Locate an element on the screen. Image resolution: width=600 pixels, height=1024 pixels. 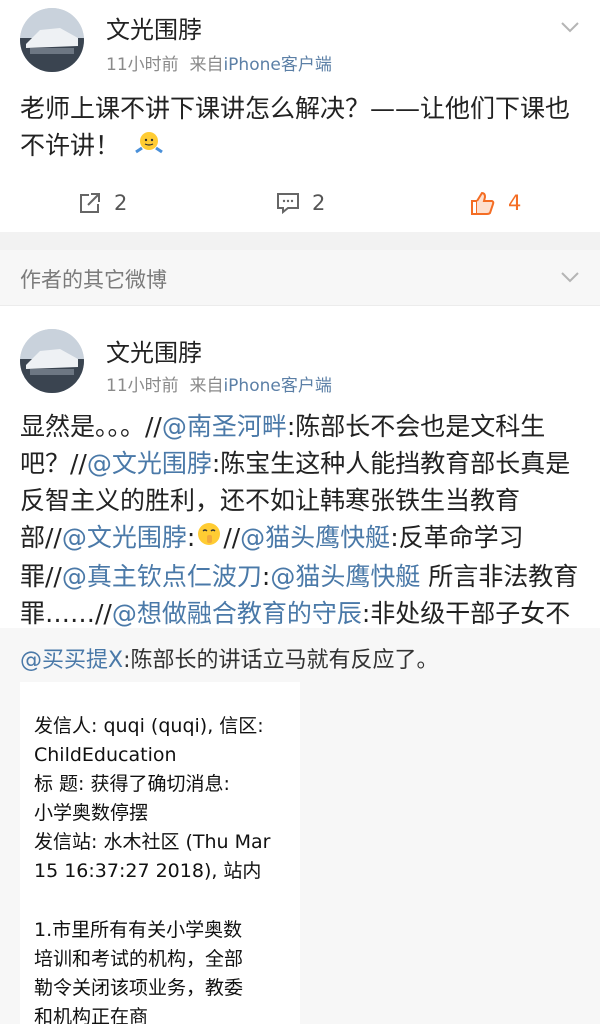
post-text-content: 老师上课不讲下课讲怎么解决？——让他们下课也不许讲！ is located at coordinates (295, 127).